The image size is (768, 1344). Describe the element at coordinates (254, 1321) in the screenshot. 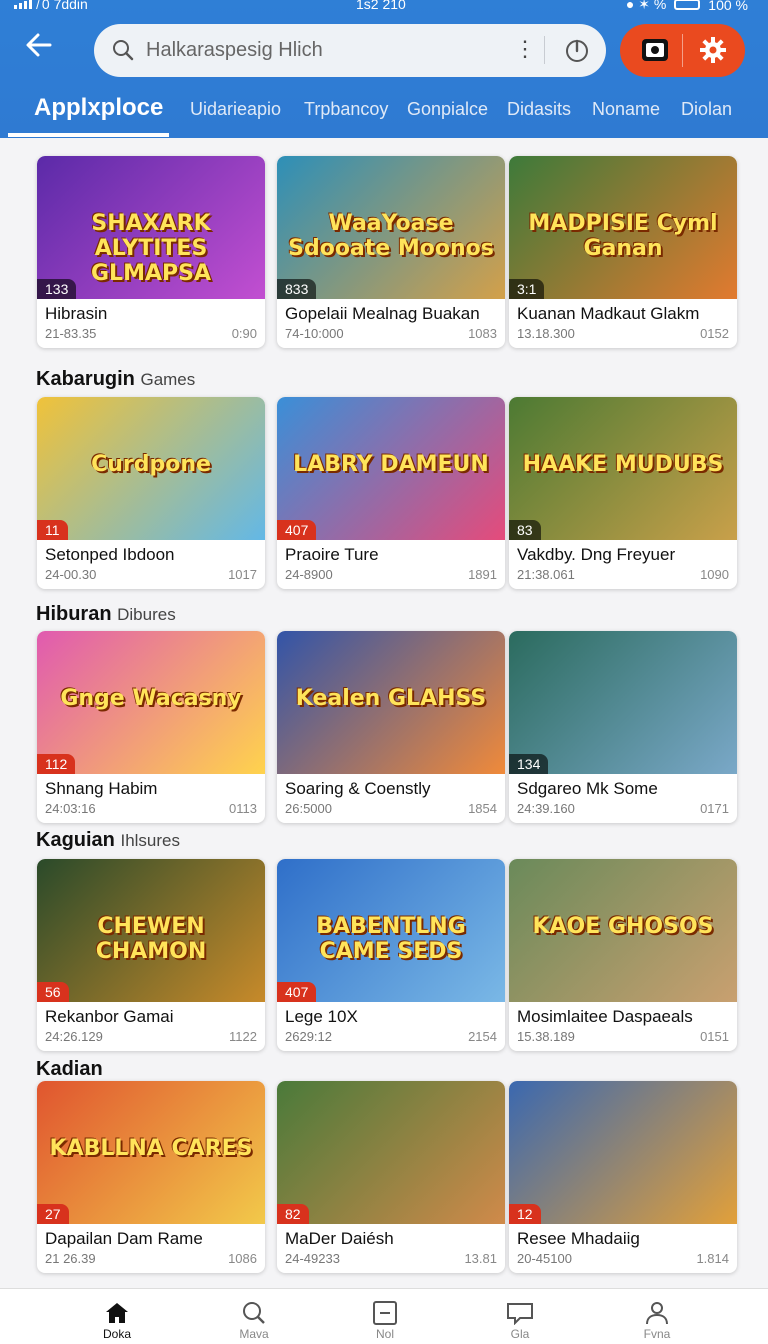

I see `nav-search: Mava` at that location.